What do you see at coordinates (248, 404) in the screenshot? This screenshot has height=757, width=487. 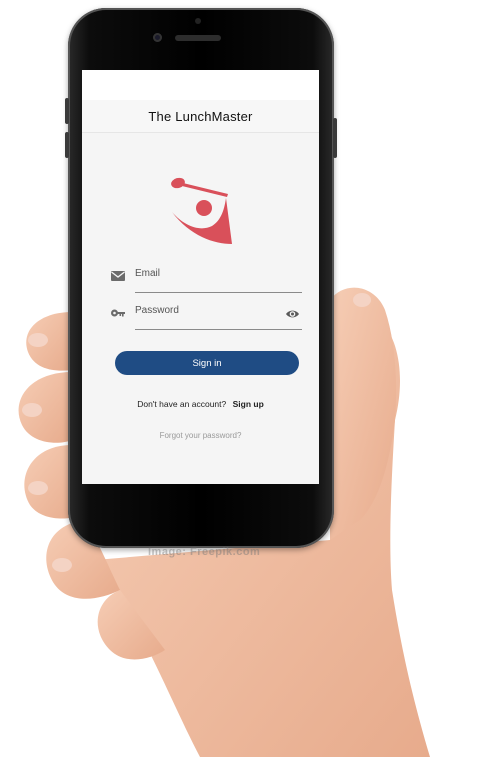 I see `sign-up-link: Sign up` at bounding box center [248, 404].